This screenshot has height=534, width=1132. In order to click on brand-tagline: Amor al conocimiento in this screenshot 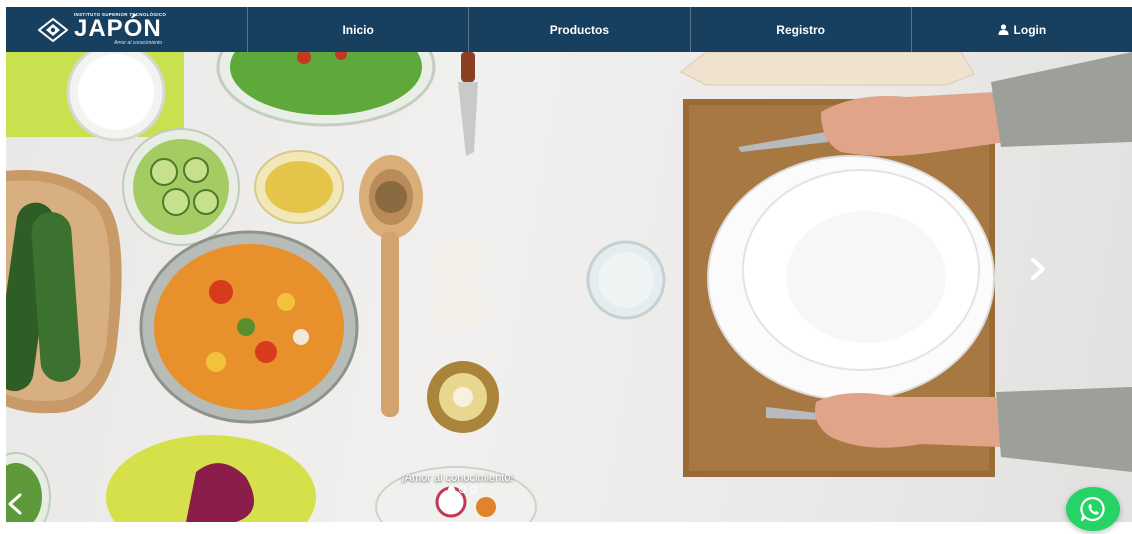, I will do `click(138, 43)`.